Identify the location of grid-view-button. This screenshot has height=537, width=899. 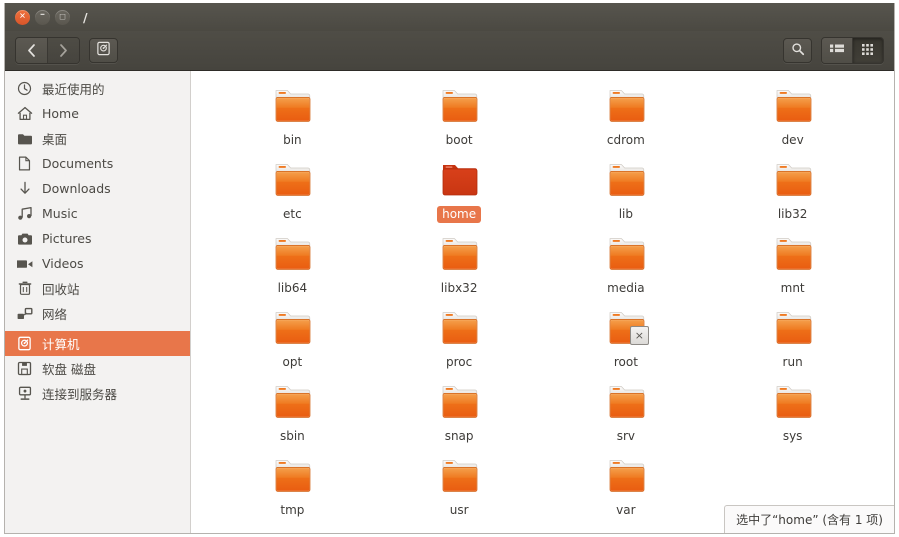
(867, 50).